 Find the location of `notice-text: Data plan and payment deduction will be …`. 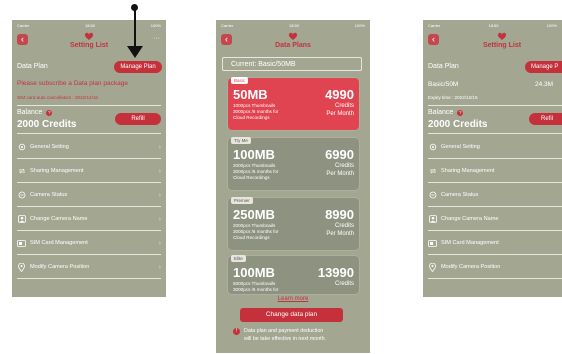

notice-text: Data plan and payment deduction will be … is located at coordinates (285, 335).